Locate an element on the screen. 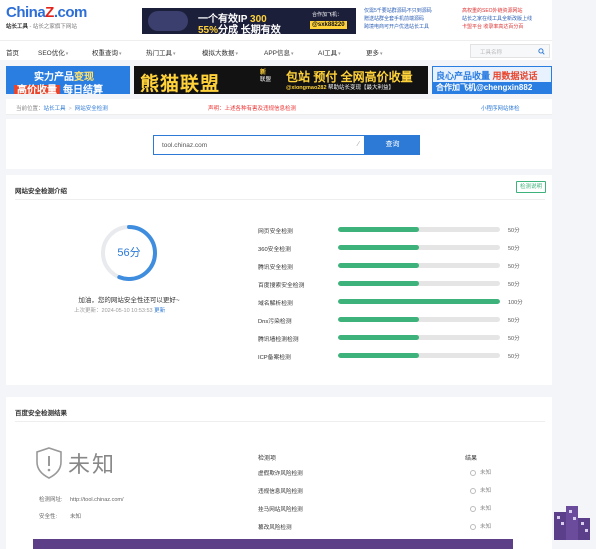 This screenshot has width=596, height=549. result-row: 篡改风险检测 未知 is located at coordinates (403, 527).